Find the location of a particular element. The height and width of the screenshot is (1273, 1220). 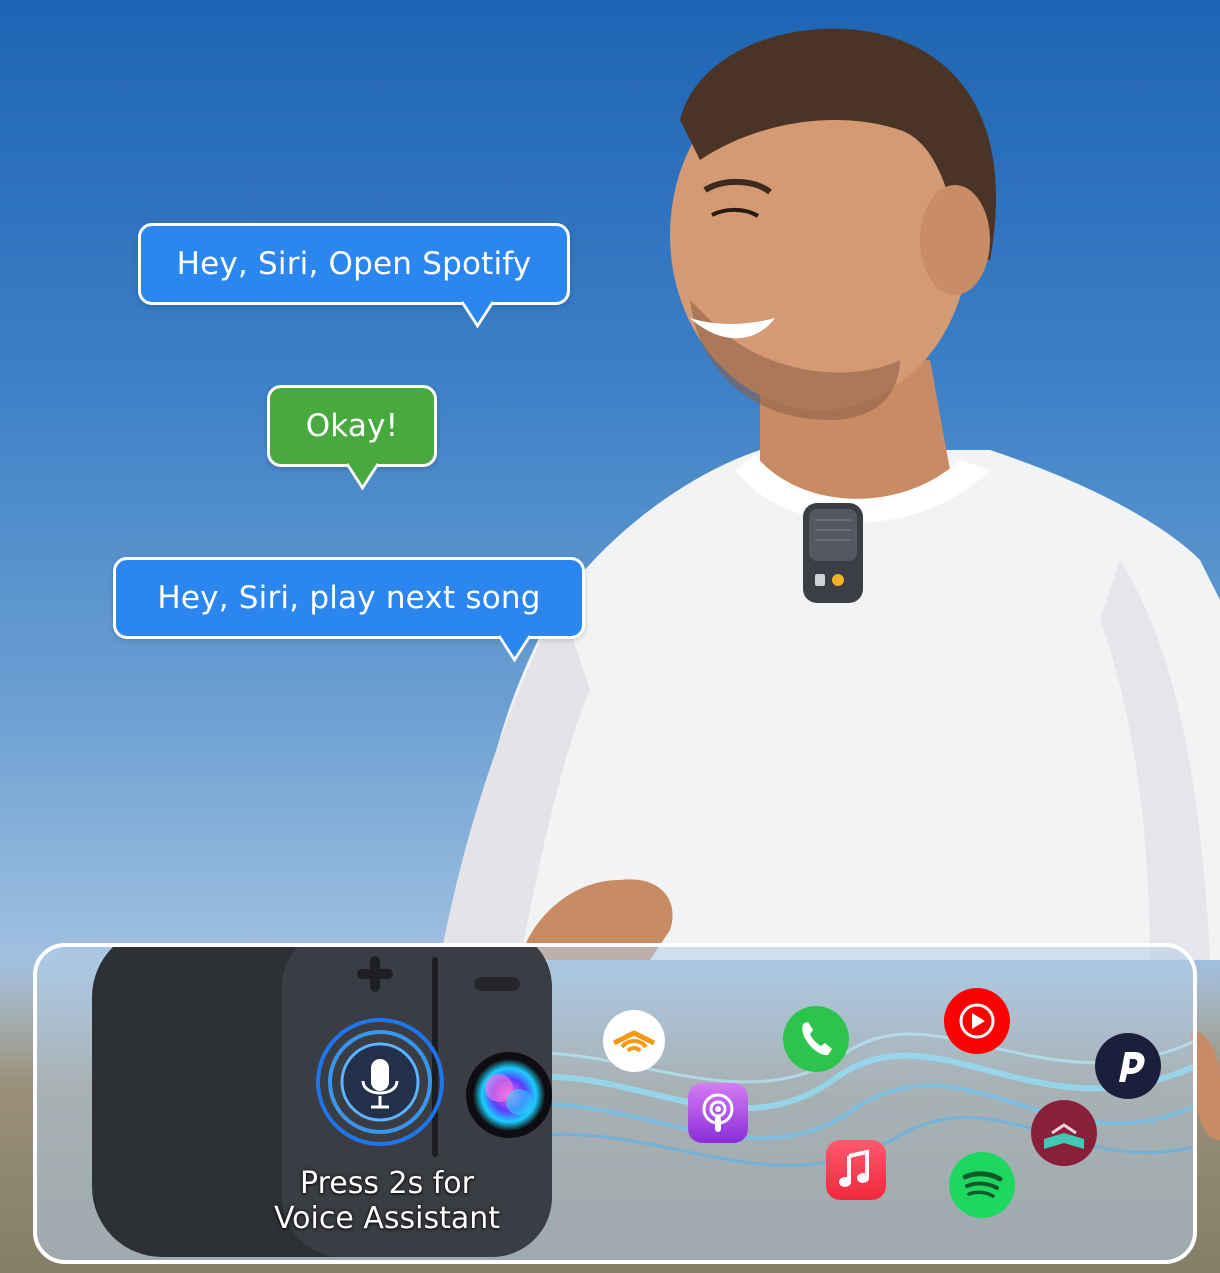

bubble-text: Okay! is located at coordinates (352, 426).